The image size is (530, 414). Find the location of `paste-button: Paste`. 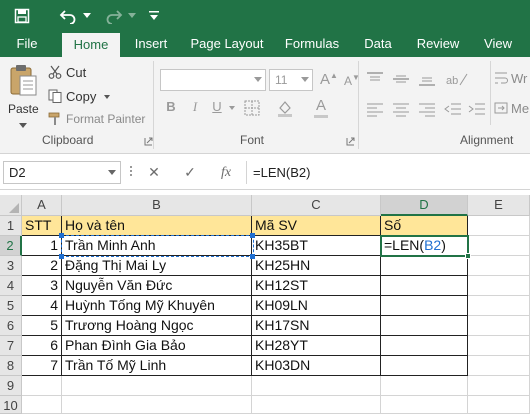

paste-button: Paste is located at coordinates (23, 96).